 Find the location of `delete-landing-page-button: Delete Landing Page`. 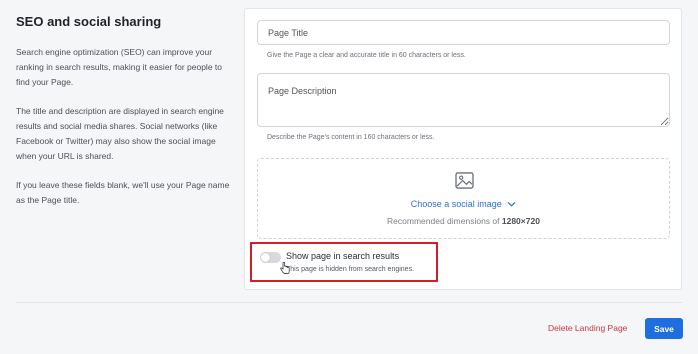

delete-landing-page-button: Delete Landing Page is located at coordinates (587, 328).